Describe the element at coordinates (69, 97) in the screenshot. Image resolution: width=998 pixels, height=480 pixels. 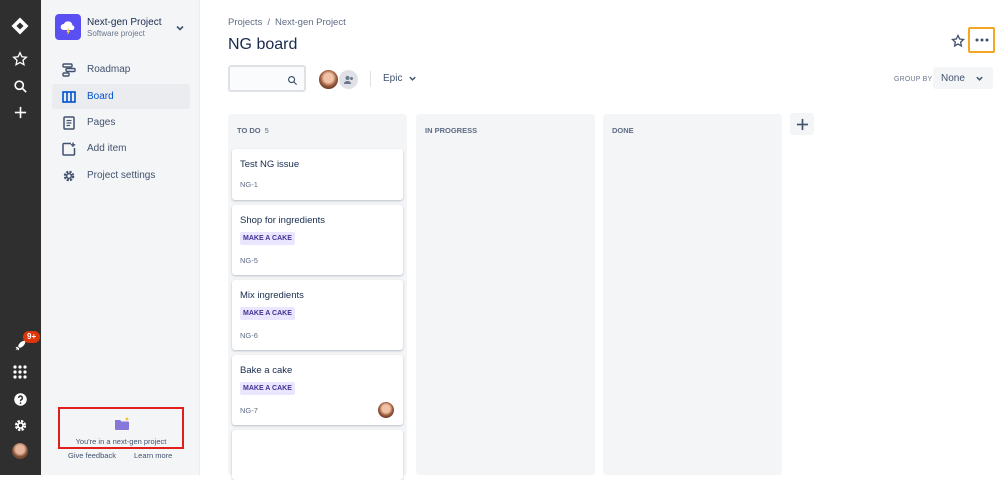
I see `board-icon` at that location.